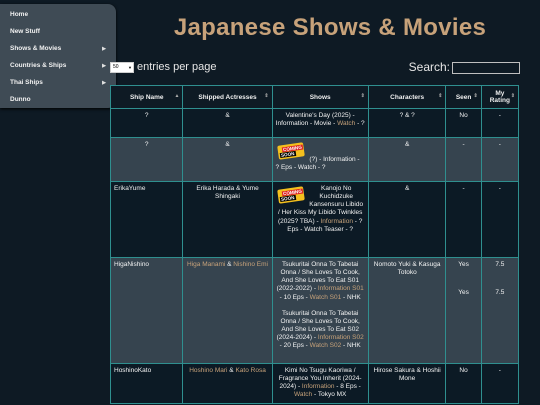 The height and width of the screenshot is (405, 540). What do you see at coordinates (407, 123) in the screenshot?
I see `characters-cell: ? & ?` at bounding box center [407, 123].